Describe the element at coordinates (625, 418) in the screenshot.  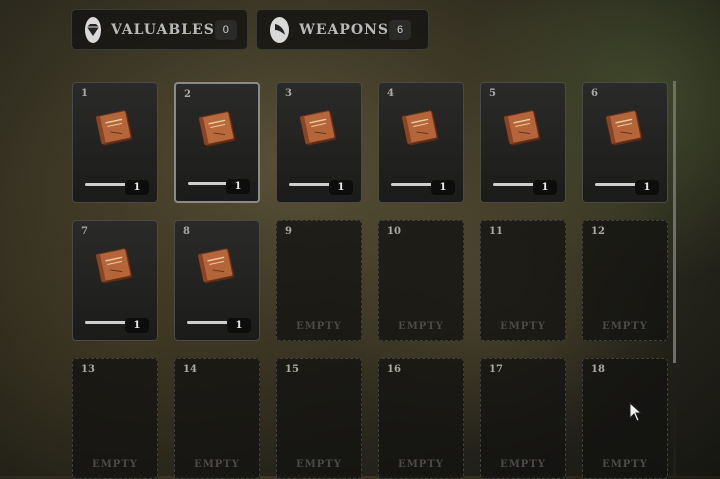
I see `inventory-slot: 18 EMPTY` at that location.